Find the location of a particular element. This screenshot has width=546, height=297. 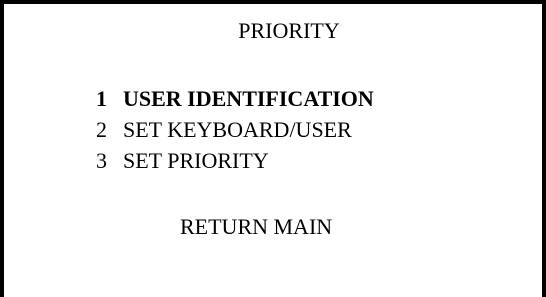

return-main-option: RETURN MAIN is located at coordinates (256, 227).